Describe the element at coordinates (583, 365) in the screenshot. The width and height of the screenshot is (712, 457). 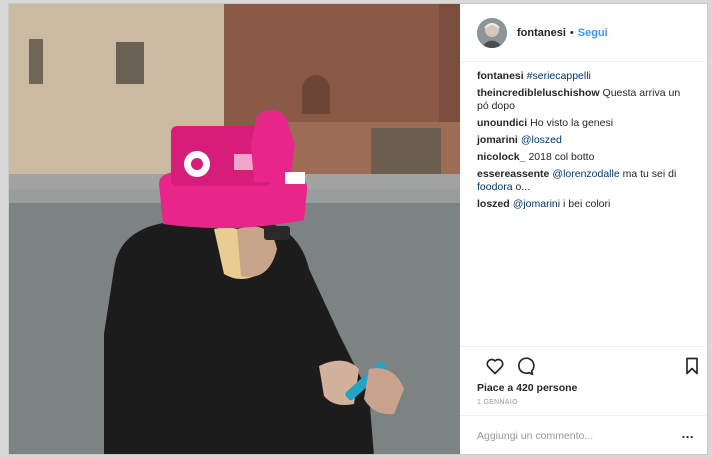
I see `action-bar` at that location.